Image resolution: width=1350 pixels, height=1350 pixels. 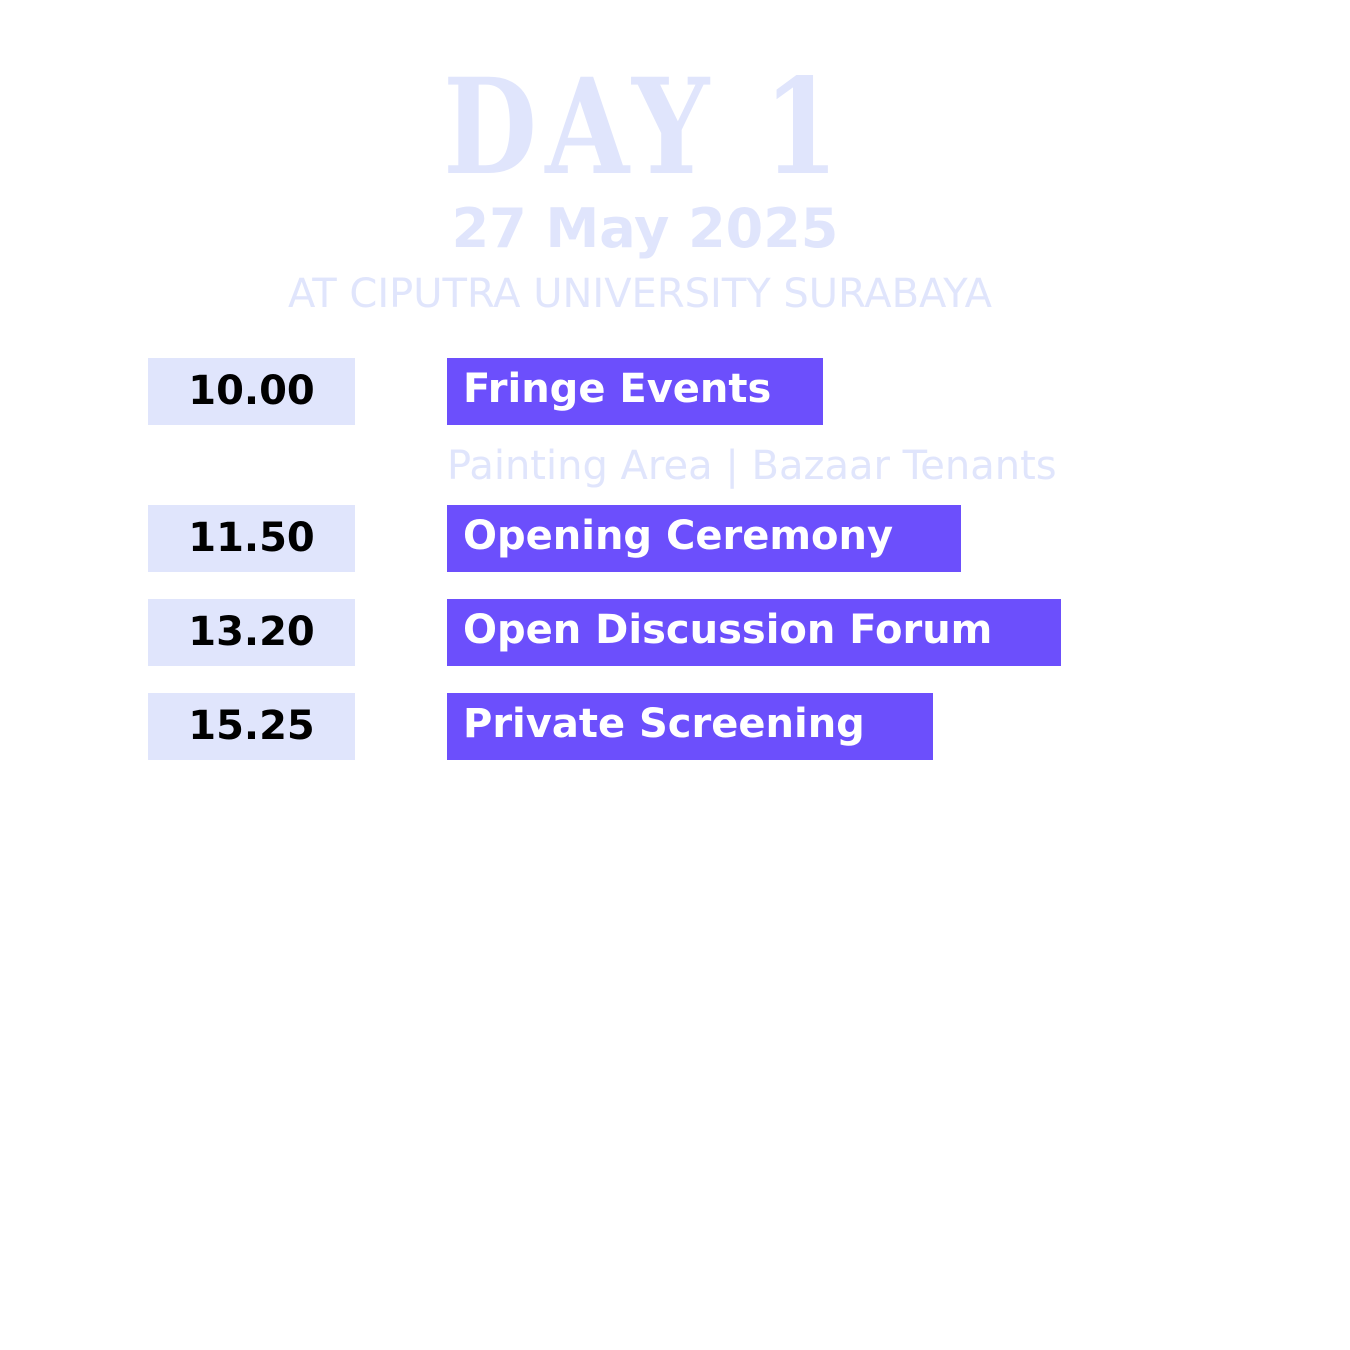 I want to click on event-date: 27 May 2025, so click(x=645, y=228).